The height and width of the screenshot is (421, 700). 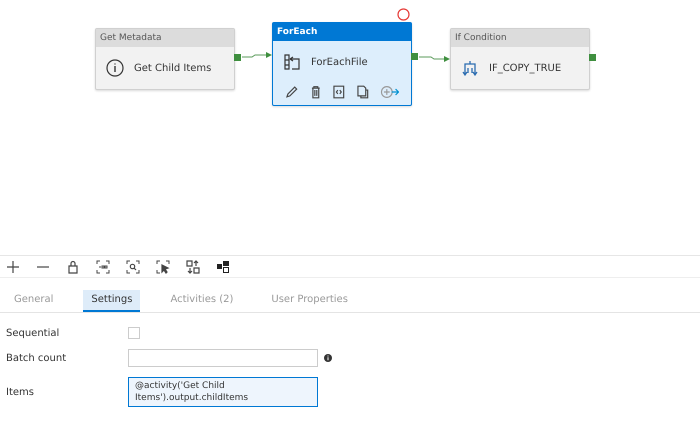 What do you see at coordinates (103, 267) in the screenshot?
I see `zoom-100-icon` at bounding box center [103, 267].